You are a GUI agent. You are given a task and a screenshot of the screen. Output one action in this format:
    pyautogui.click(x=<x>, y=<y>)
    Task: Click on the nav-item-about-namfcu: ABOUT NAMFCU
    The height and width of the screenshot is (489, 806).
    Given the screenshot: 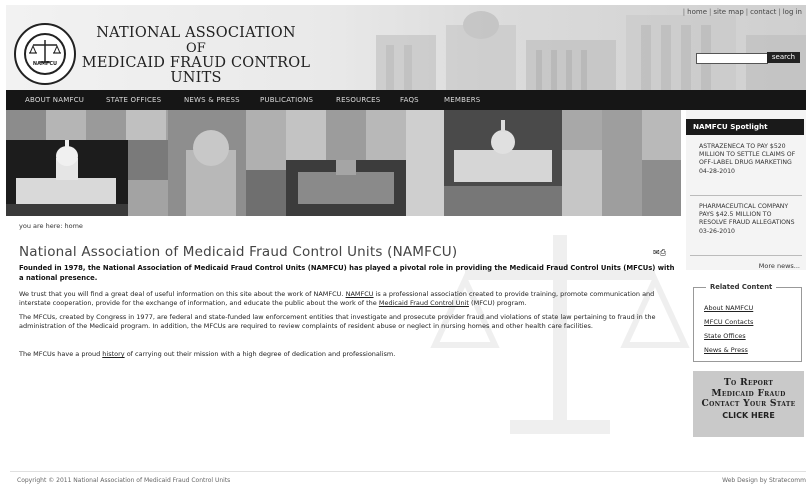 What is the action you would take?
    pyautogui.click(x=54, y=100)
    